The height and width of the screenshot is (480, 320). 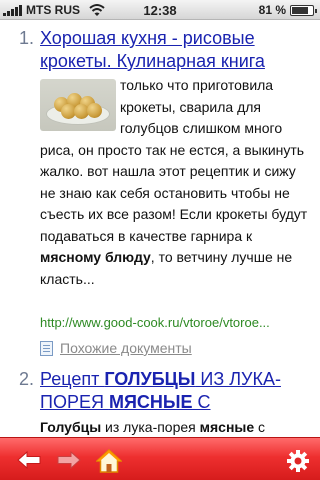 What do you see at coordinates (27, 379) in the screenshot?
I see `result-number: 2.` at bounding box center [27, 379].